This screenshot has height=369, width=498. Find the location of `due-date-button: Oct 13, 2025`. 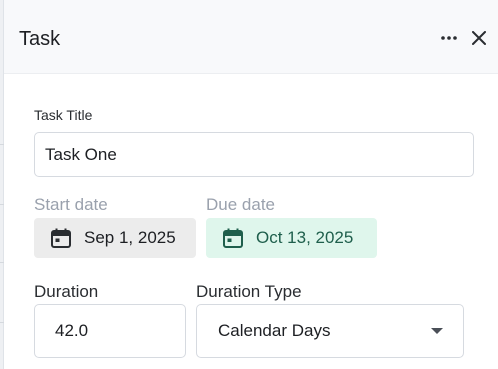

due-date-button: Oct 13, 2025 is located at coordinates (291, 238).